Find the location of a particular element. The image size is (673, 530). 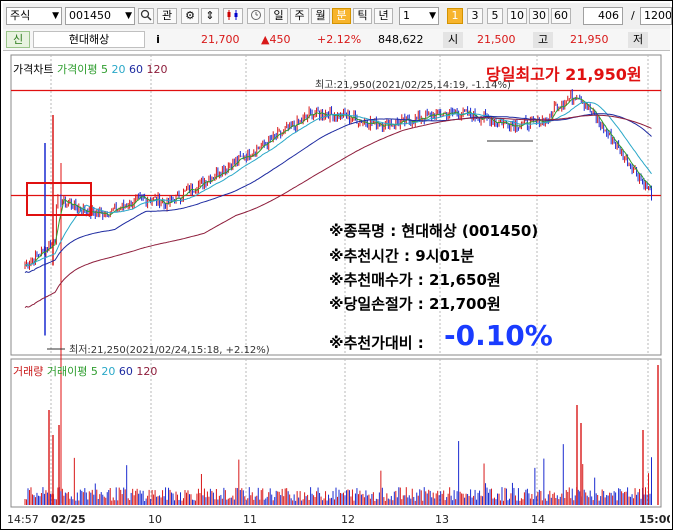

x-axis-label: 13 is located at coordinates (442, 519).